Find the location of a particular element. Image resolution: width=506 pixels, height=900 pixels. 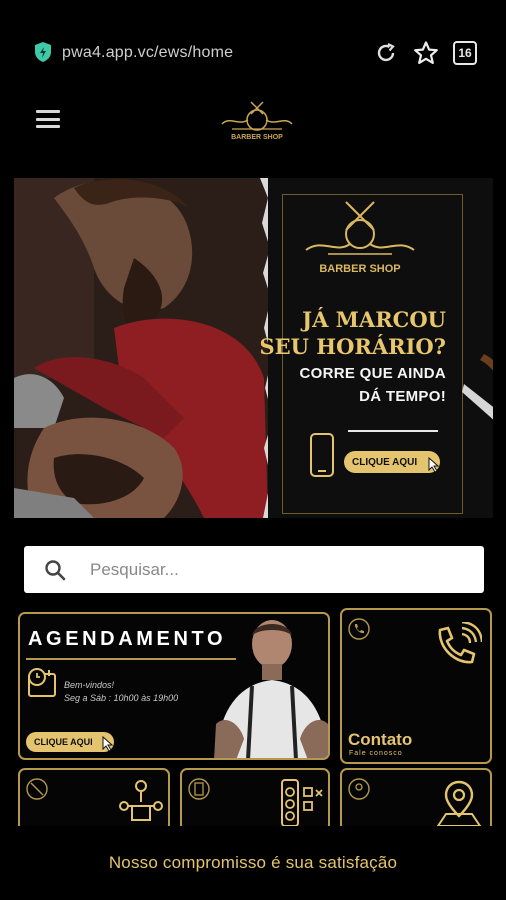

barber-portrait is located at coordinates (271, 689).